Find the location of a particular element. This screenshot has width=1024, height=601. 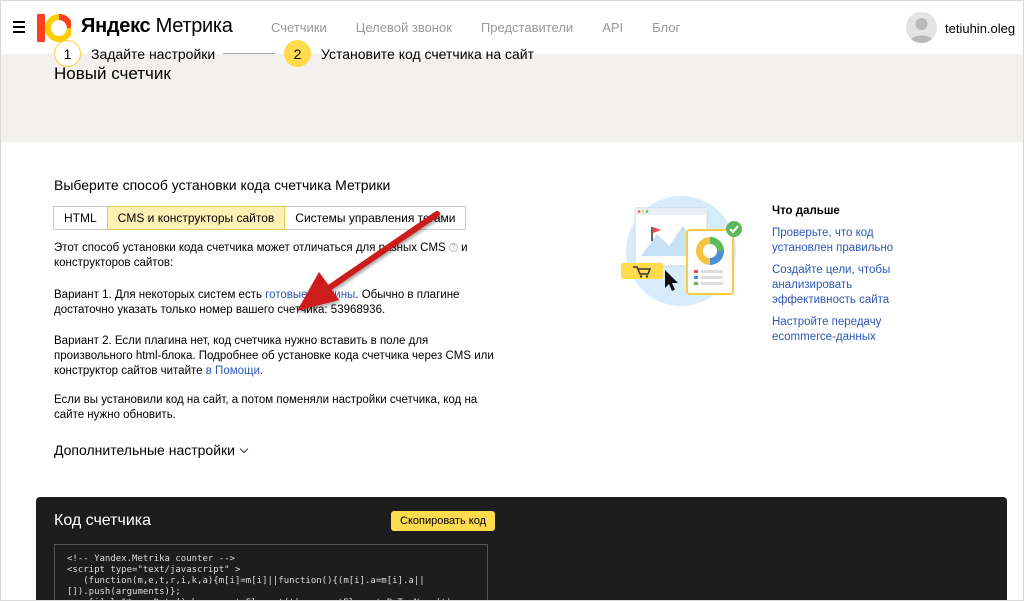

step-1-number: 1 is located at coordinates (67, 53).